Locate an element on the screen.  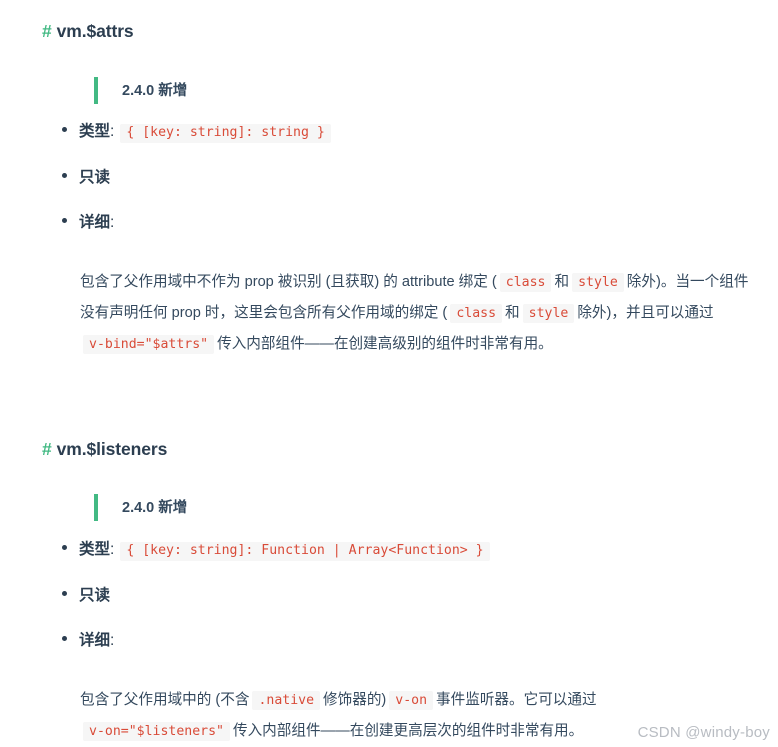
since-blockquote-attrs: 2.4.0 新增 is located at coordinates (140, 90).